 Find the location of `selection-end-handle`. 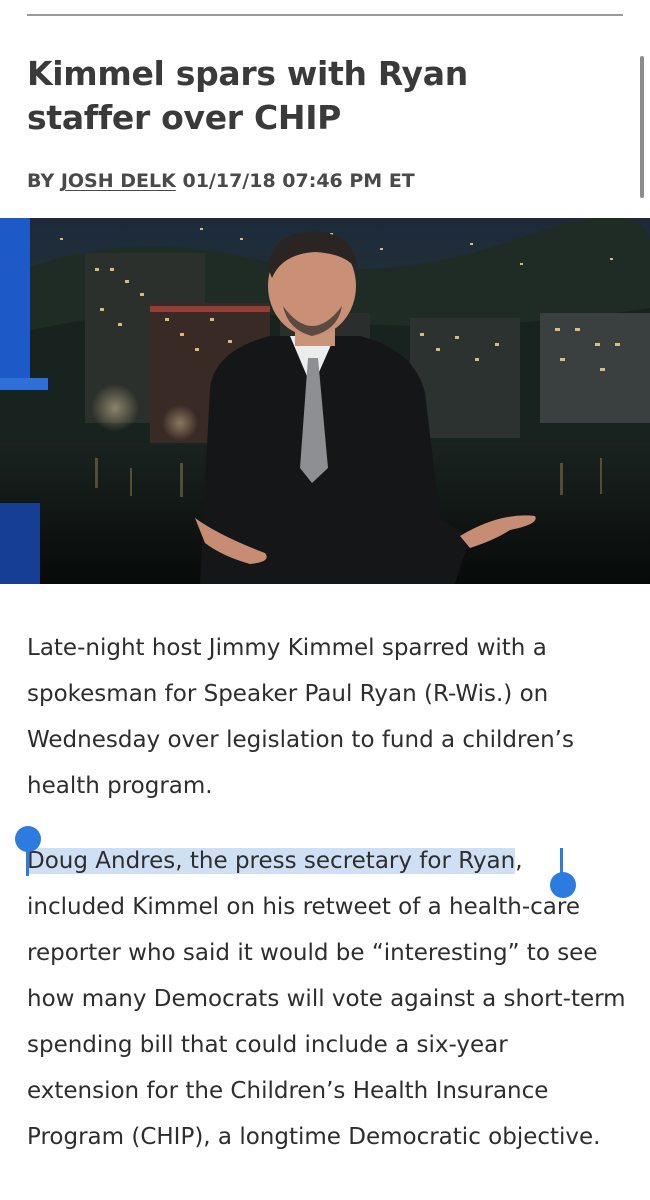

selection-end-handle is located at coordinates (563, 885).